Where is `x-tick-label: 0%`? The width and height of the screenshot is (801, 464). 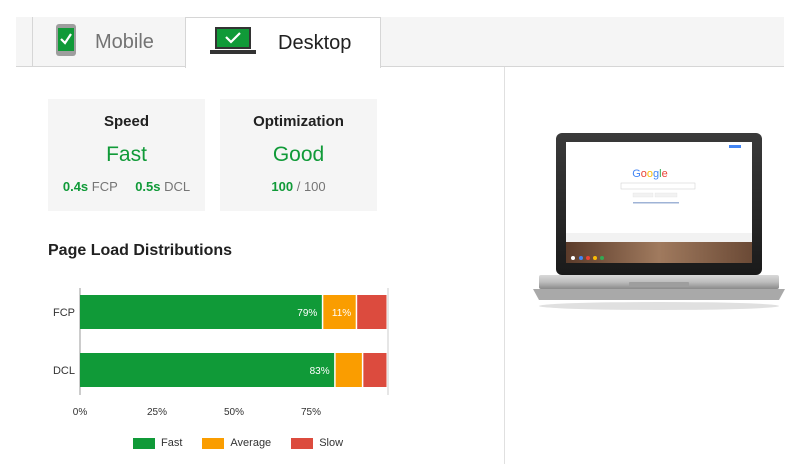 x-tick-label: 0% is located at coordinates (80, 412).